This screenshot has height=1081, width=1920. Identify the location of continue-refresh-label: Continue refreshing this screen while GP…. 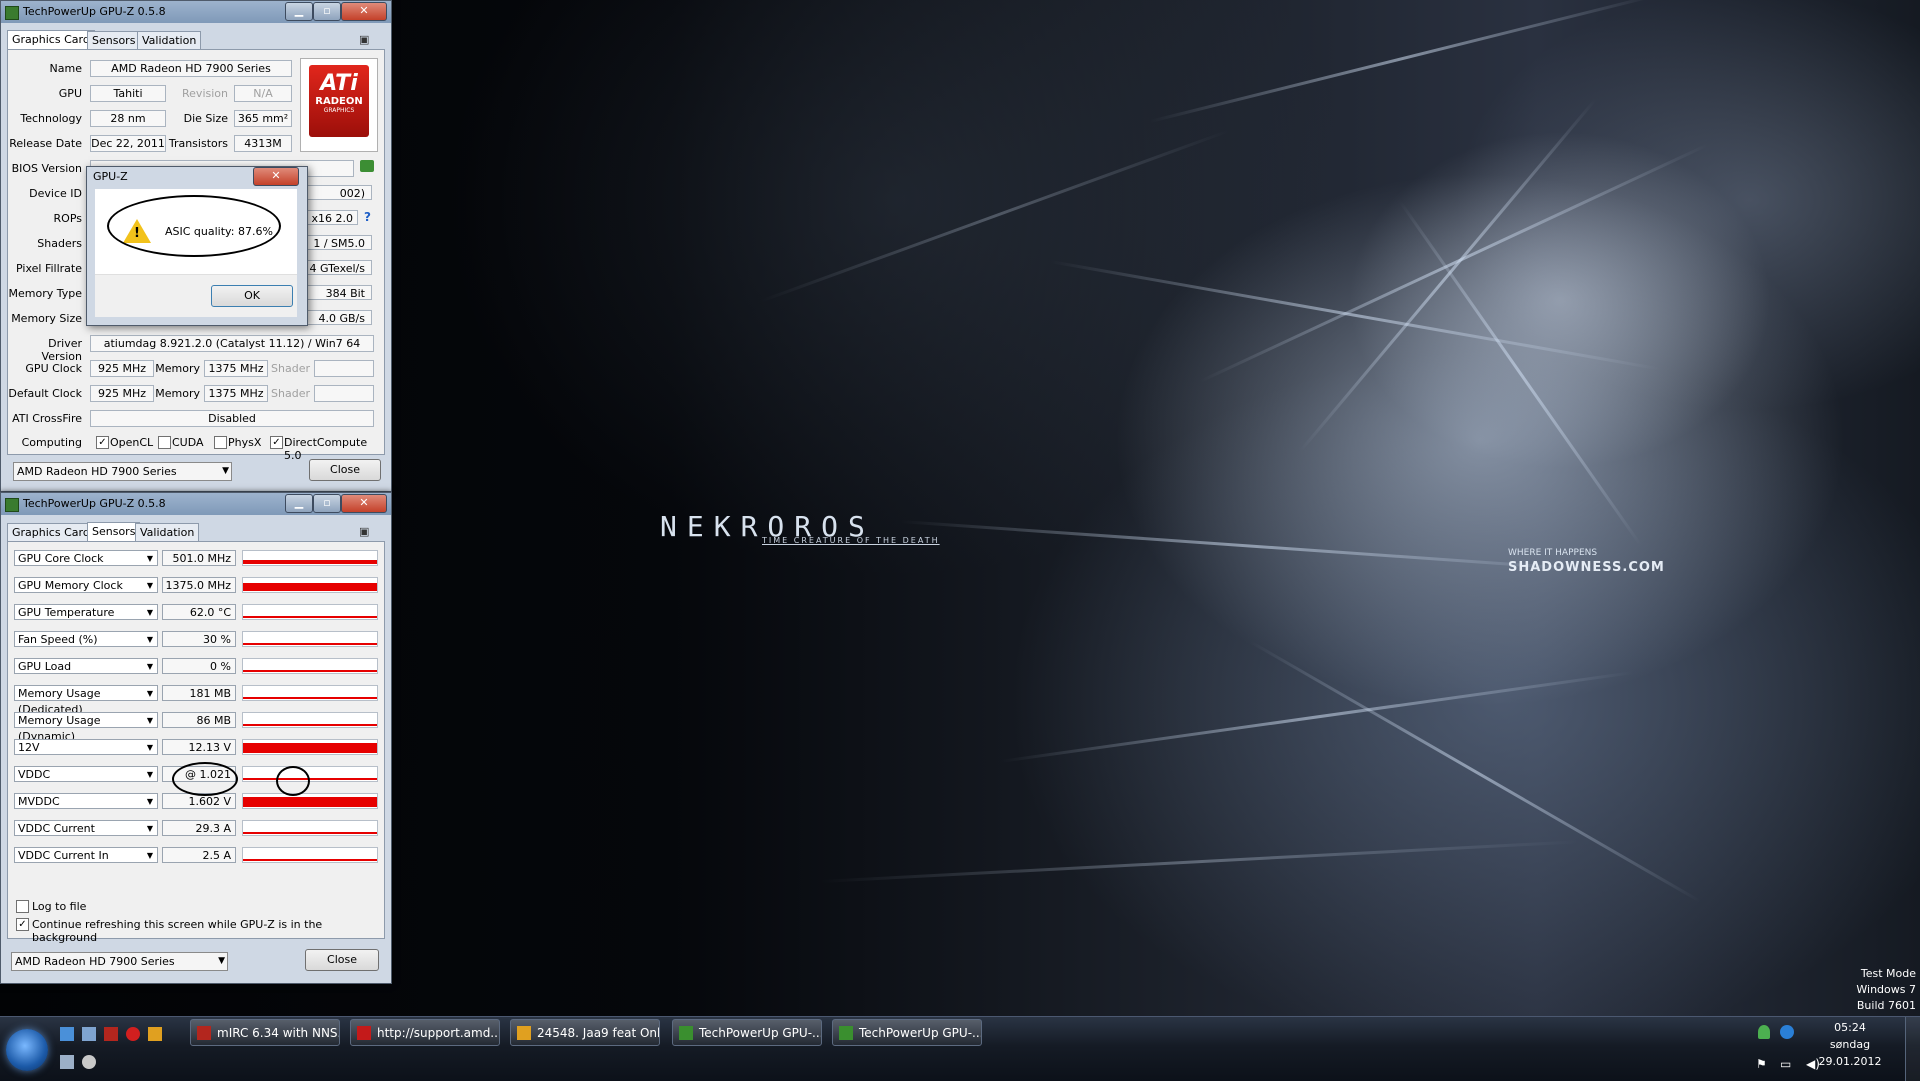
(177, 931).